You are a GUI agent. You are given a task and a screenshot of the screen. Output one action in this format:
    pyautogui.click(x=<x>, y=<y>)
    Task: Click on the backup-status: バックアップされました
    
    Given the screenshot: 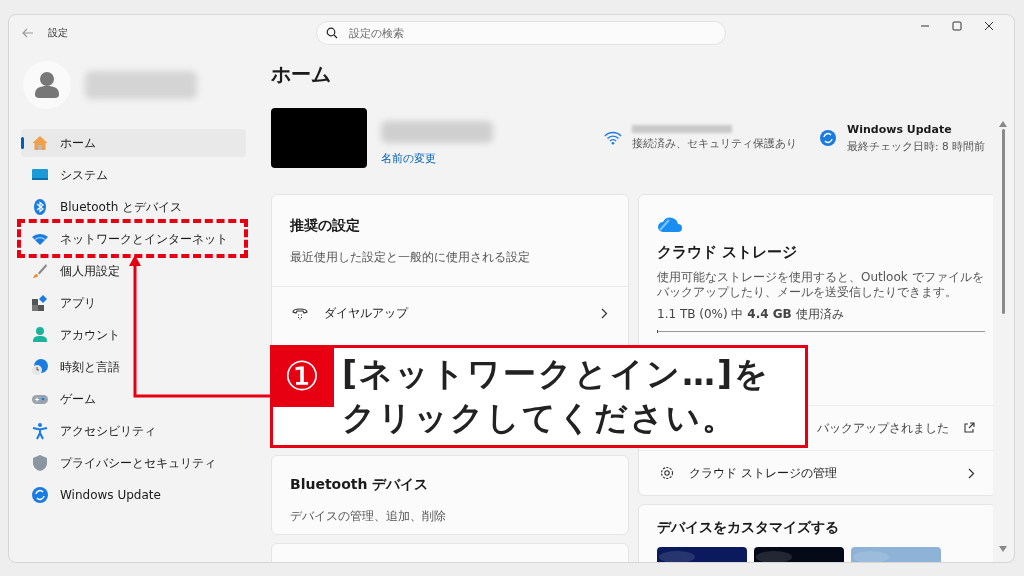 What is the action you would take?
    pyautogui.click(x=883, y=428)
    